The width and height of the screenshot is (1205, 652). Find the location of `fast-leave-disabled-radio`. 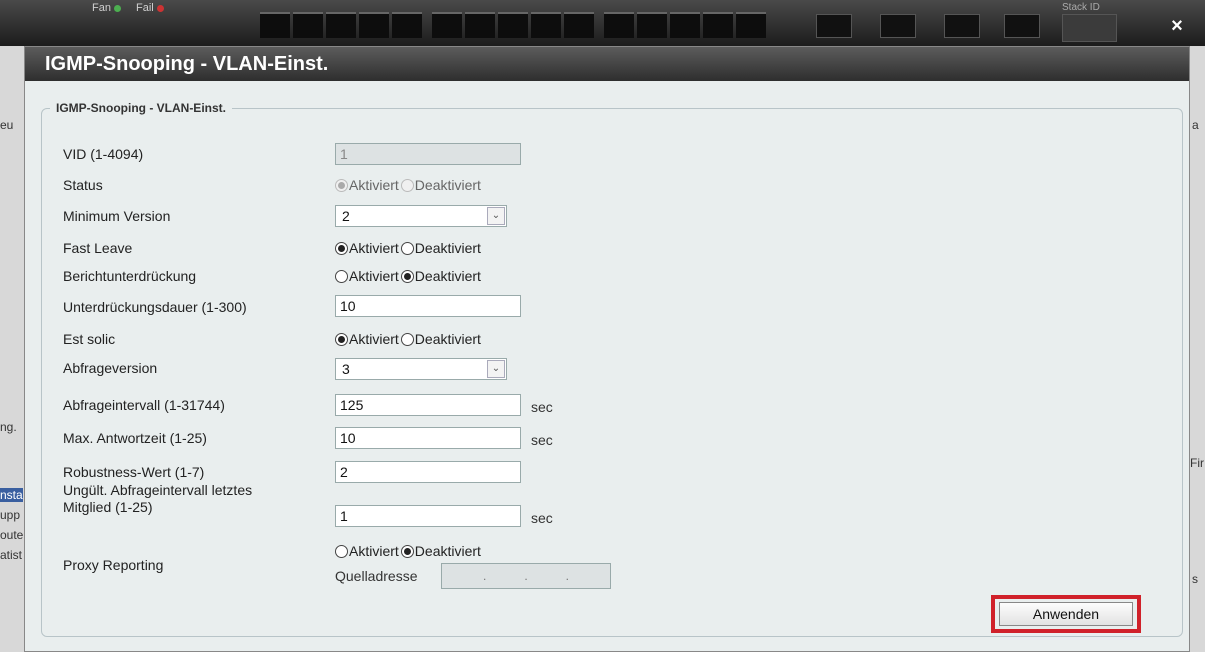

fast-leave-disabled-radio is located at coordinates (407, 248).